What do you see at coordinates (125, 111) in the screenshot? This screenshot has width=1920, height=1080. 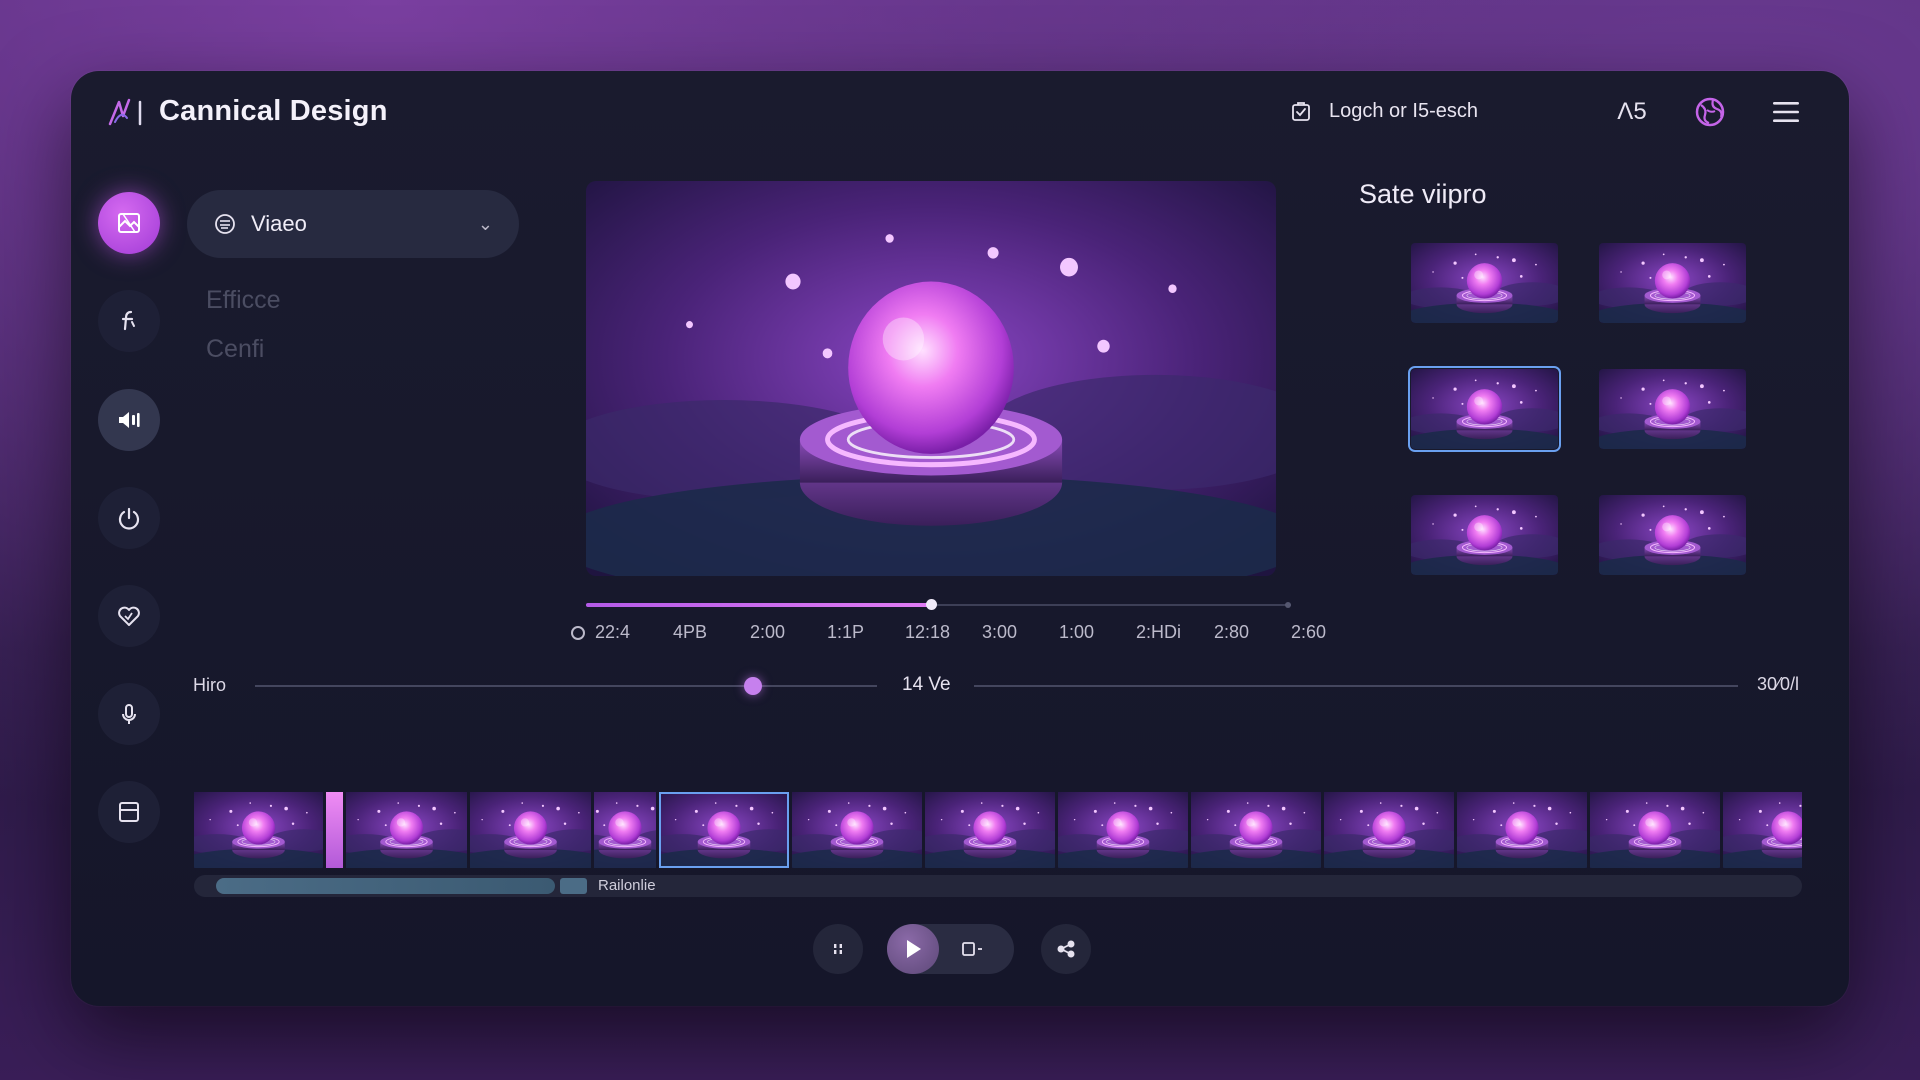 I see `logo-icon` at bounding box center [125, 111].